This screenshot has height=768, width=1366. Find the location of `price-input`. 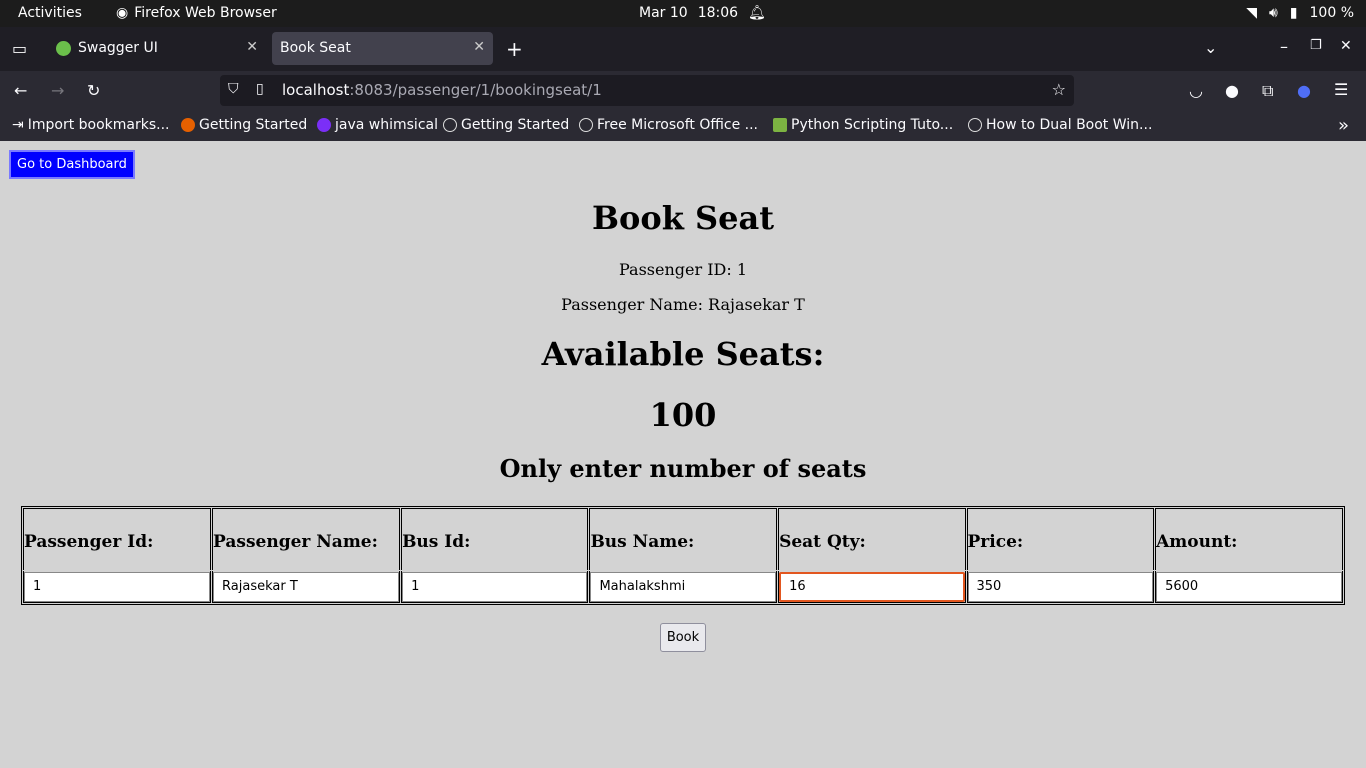

price-input is located at coordinates (1060, 586).